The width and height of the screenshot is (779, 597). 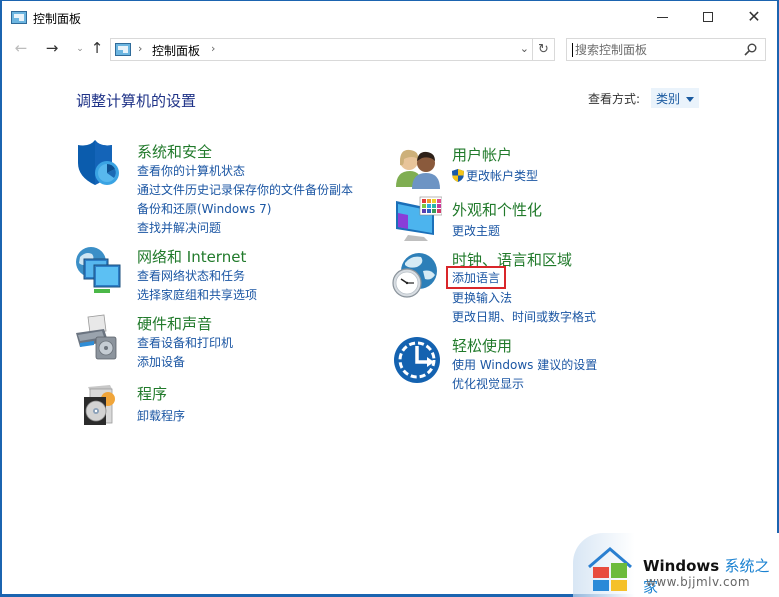 What do you see at coordinates (698, 582) in the screenshot?
I see `watermark-url: www.bjjmlv.com` at bounding box center [698, 582].